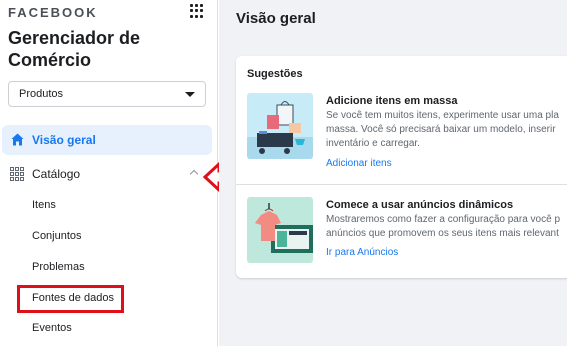  Describe the element at coordinates (107, 140) in the screenshot. I see `nav-item-overview: Visão geral` at that location.